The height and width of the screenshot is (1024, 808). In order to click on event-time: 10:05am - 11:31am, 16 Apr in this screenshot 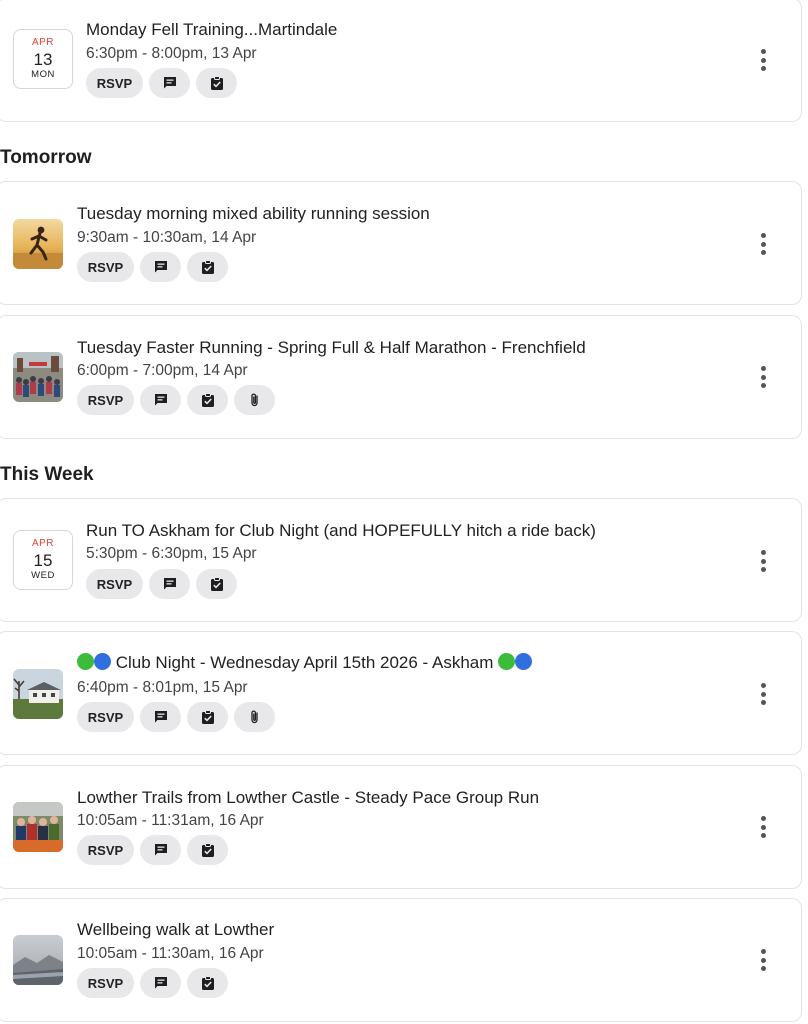, I will do `click(170, 820)`.